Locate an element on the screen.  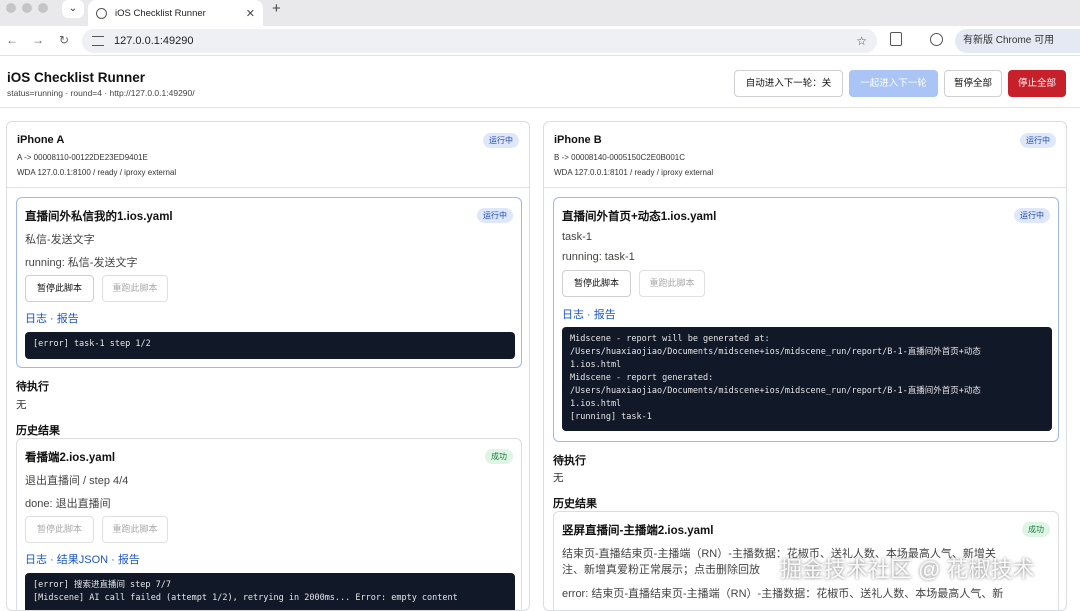
tab-search-chevron-icon: ⌄ is located at coordinates (73, 9).